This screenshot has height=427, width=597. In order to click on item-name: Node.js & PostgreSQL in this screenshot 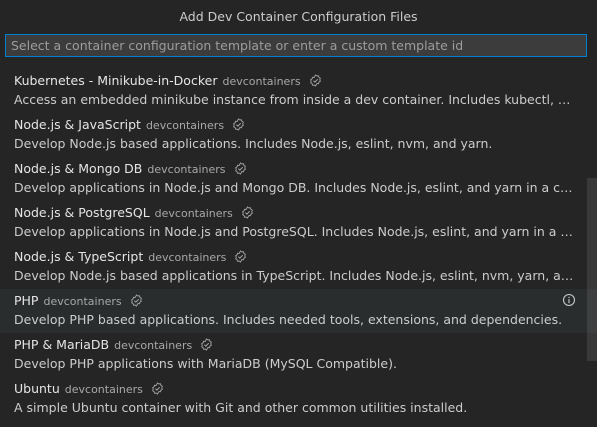, I will do `click(82, 212)`.